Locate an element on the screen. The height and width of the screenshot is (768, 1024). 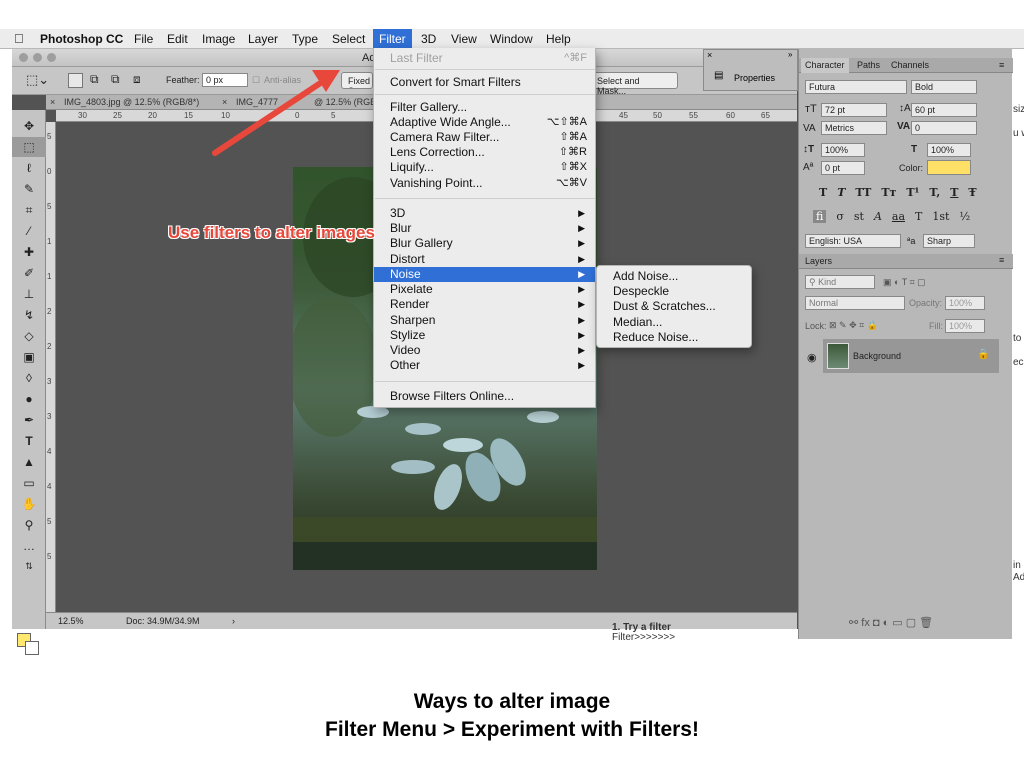
swap-colors-icon: ⇅ is located at coordinates (29, 566).